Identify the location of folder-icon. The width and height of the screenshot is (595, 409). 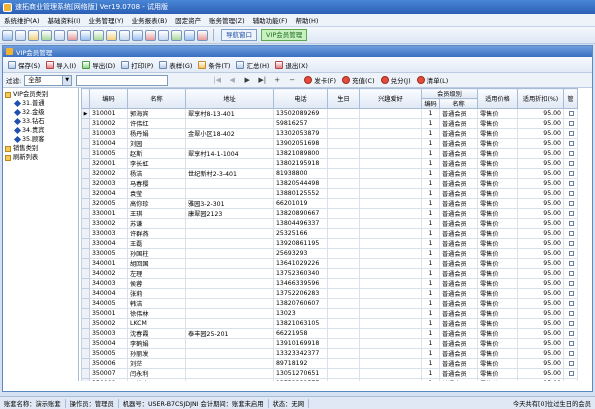
(33, 35).